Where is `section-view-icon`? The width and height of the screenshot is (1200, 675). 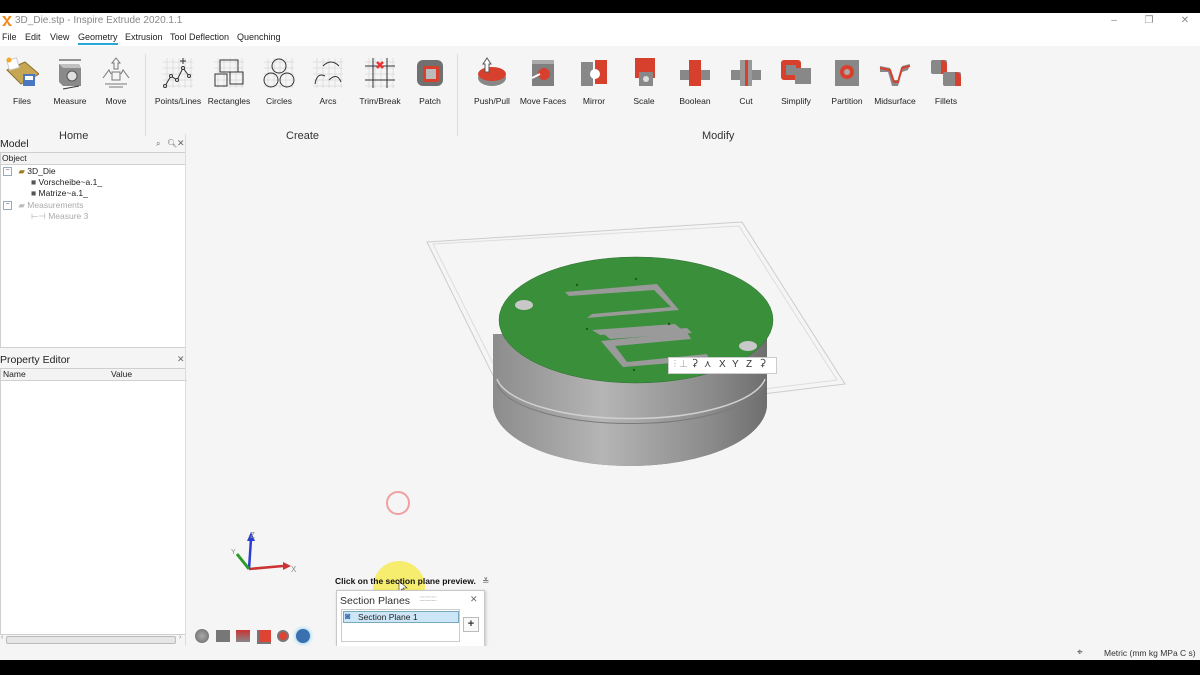
section-view-icon is located at coordinates (243, 636).